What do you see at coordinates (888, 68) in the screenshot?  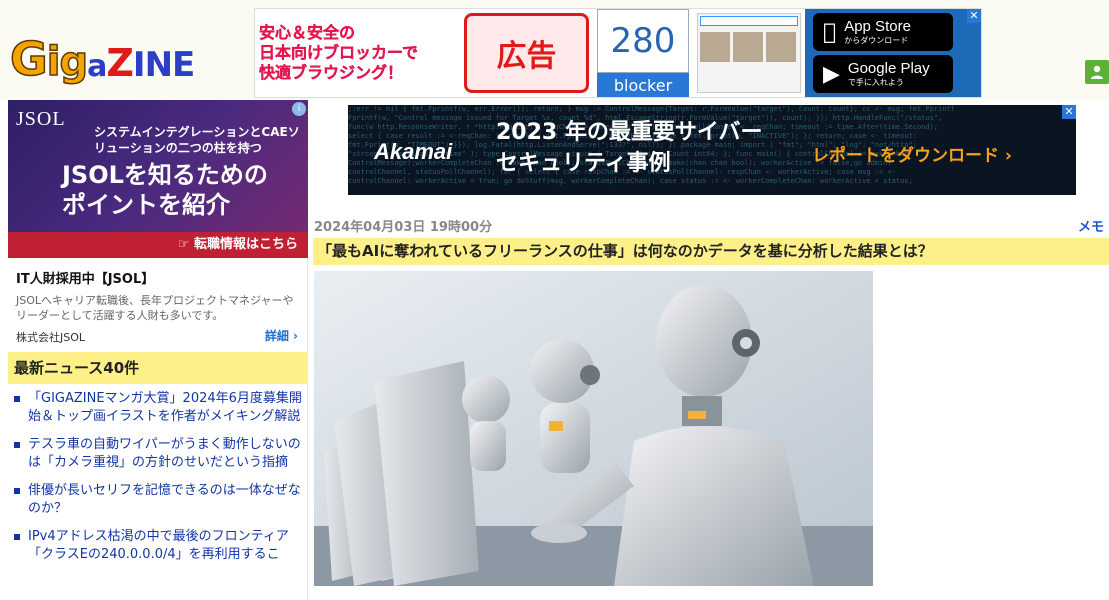 I see `google-play-label: Google Play` at bounding box center [888, 68].